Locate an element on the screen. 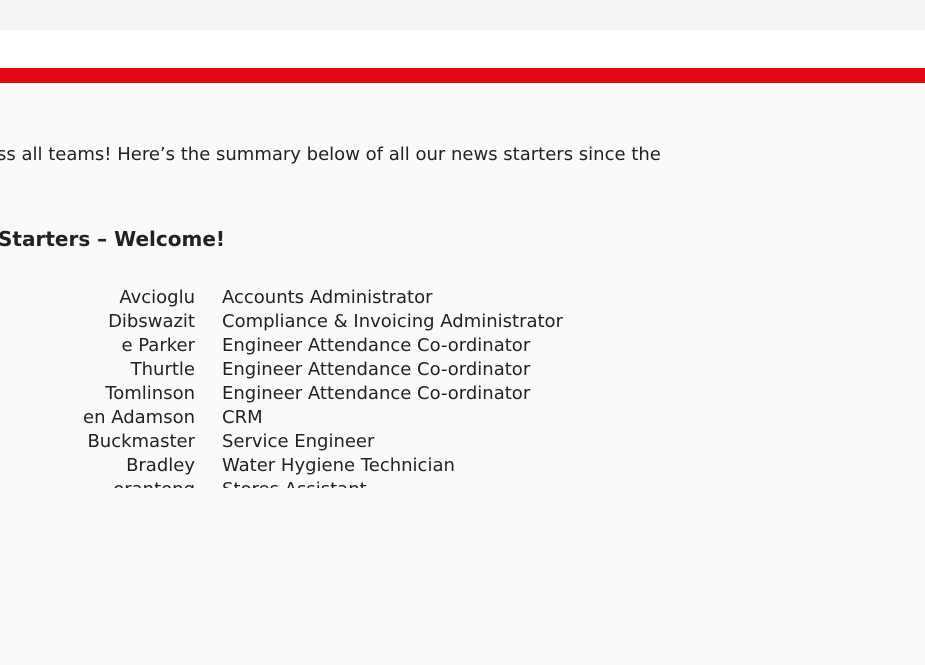 Image resolution: width=925 pixels, height=665 pixels. window-top-strip is located at coordinates (462, 15).